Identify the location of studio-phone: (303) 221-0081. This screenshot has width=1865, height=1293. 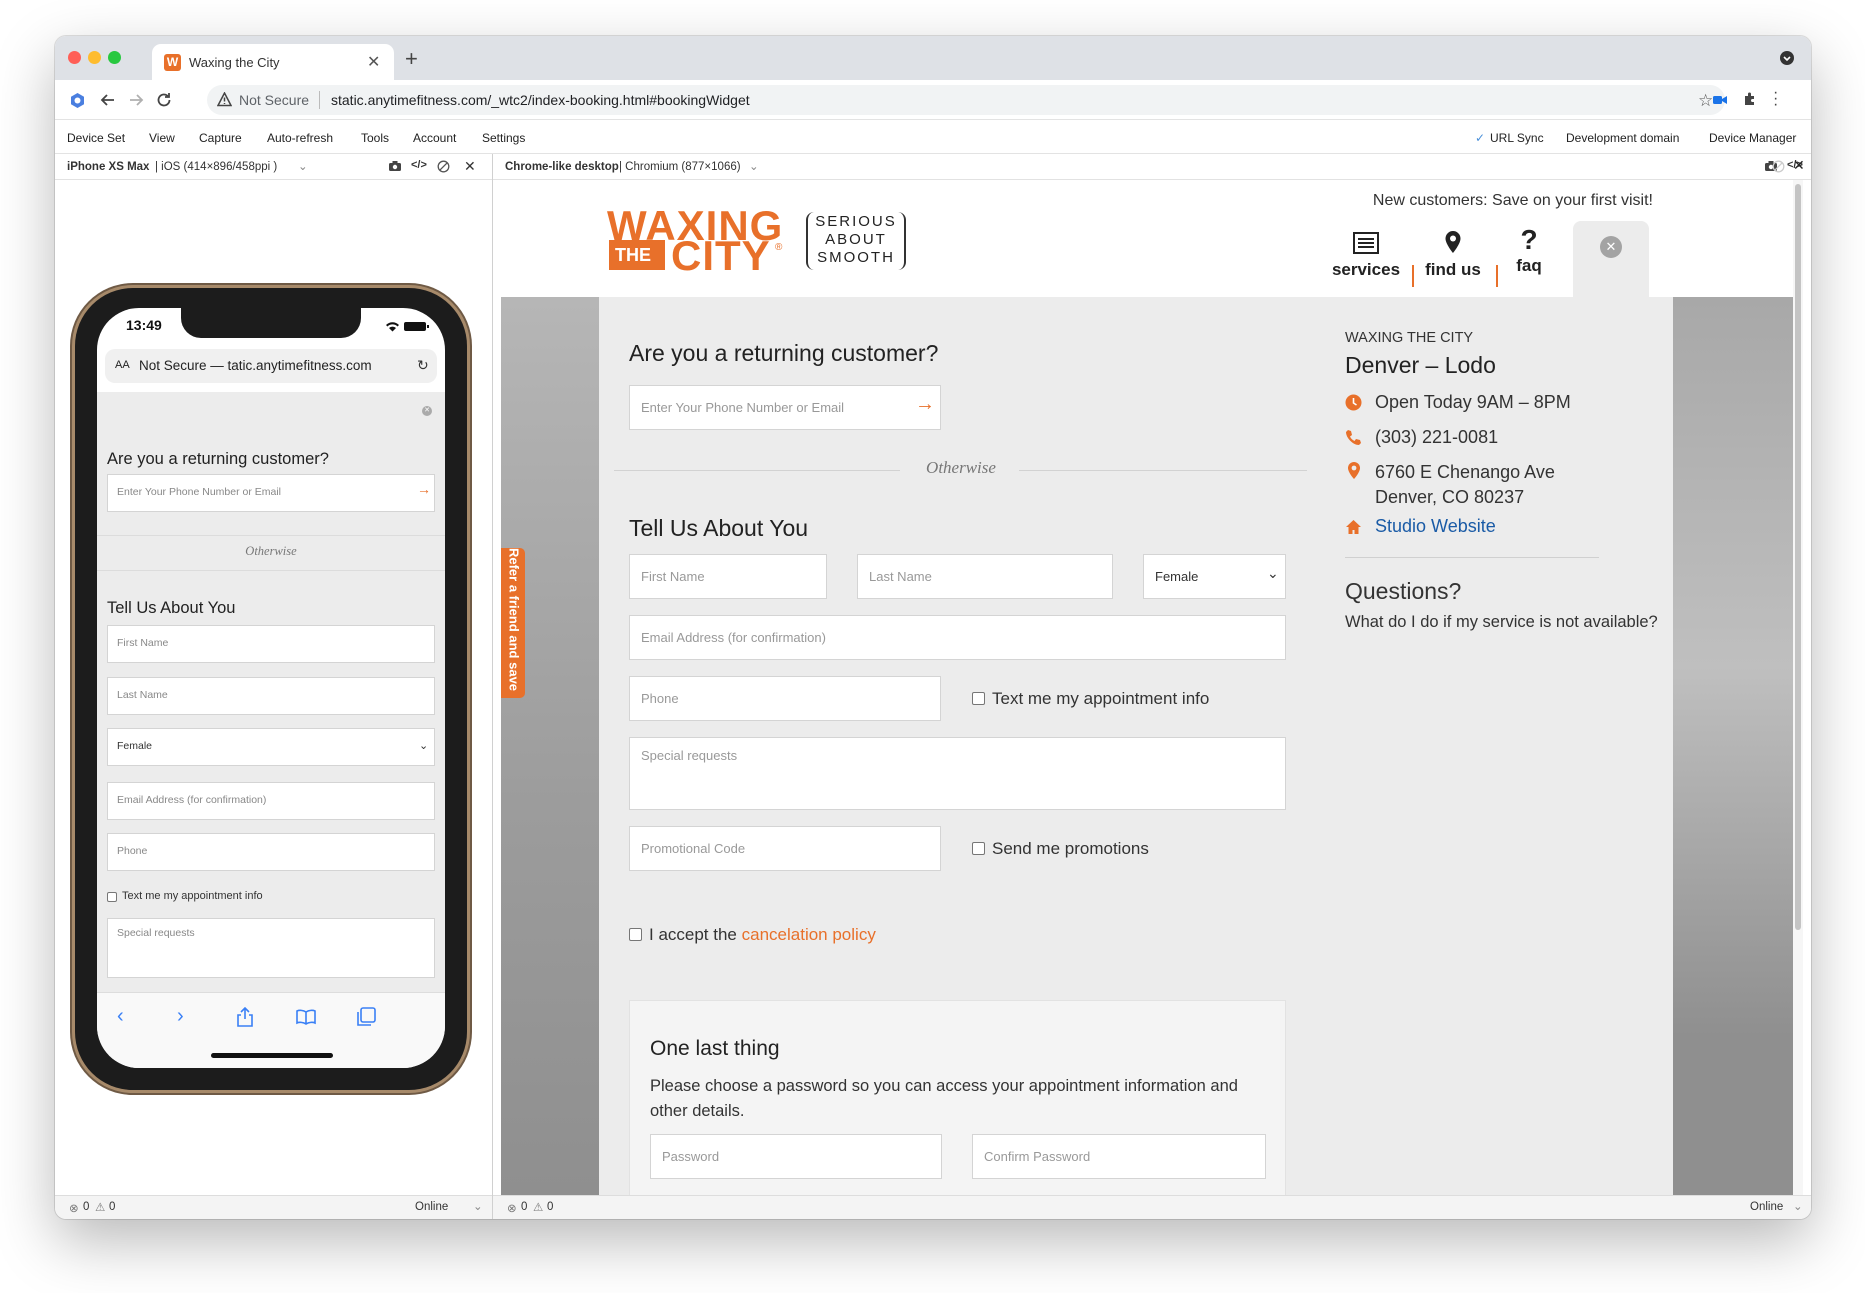
(1436, 437).